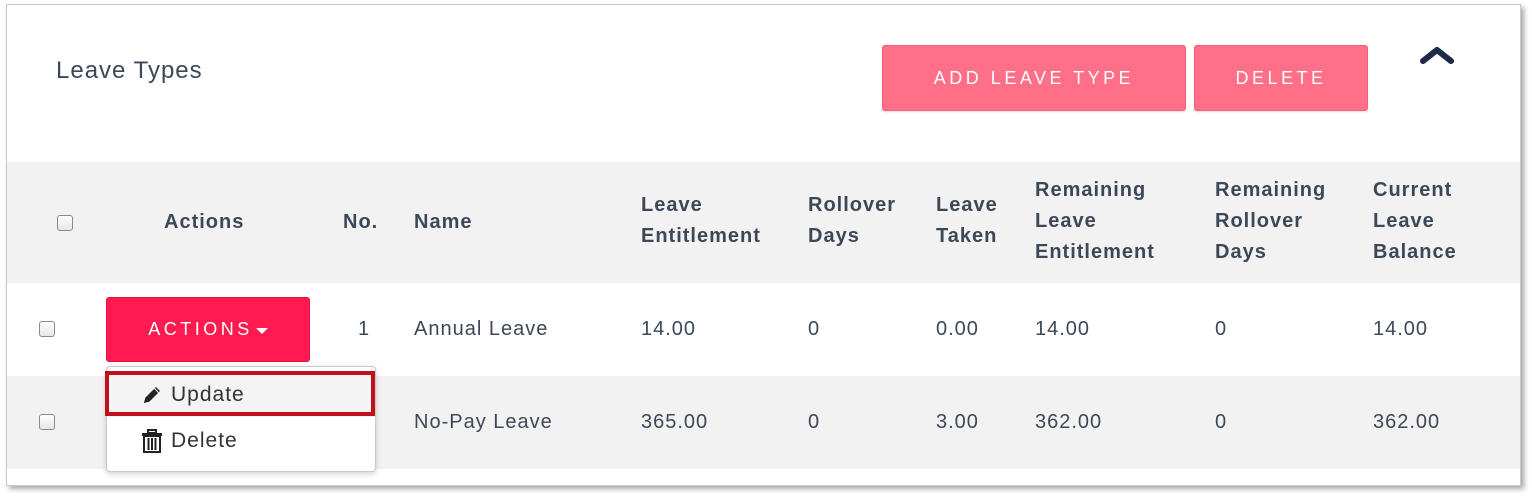 The image size is (1532, 496). I want to click on add-leave-type-button: ADD LEAVE TYPE, so click(1034, 78).